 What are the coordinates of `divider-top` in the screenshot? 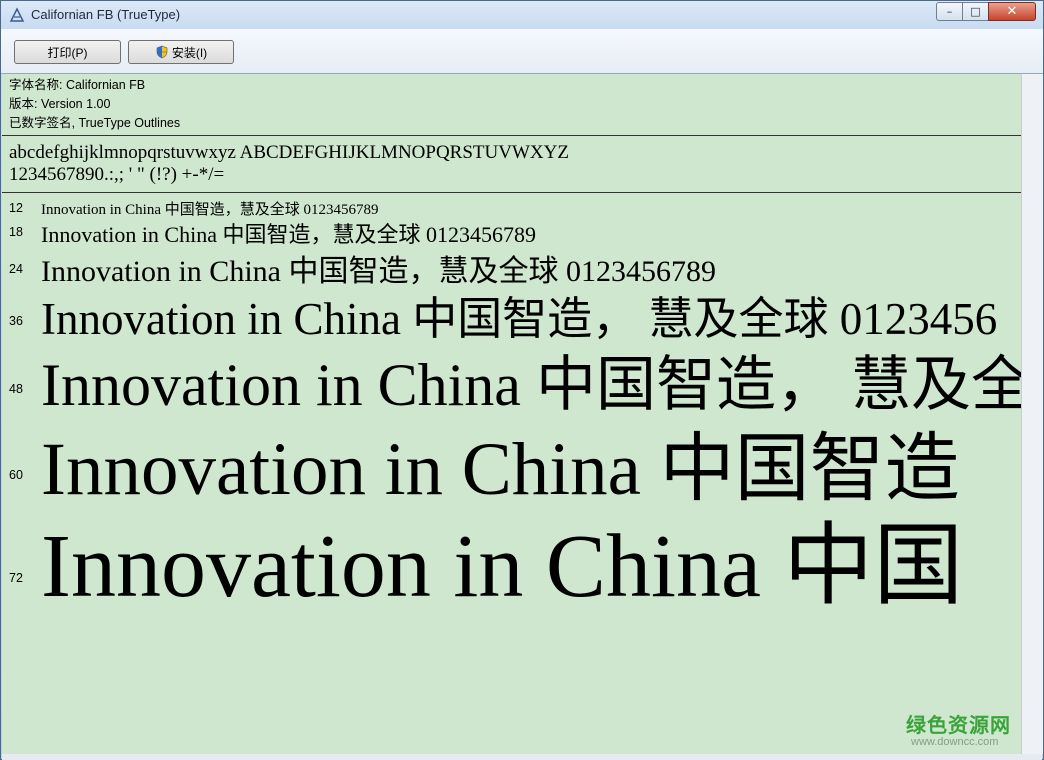 It's located at (511, 135).